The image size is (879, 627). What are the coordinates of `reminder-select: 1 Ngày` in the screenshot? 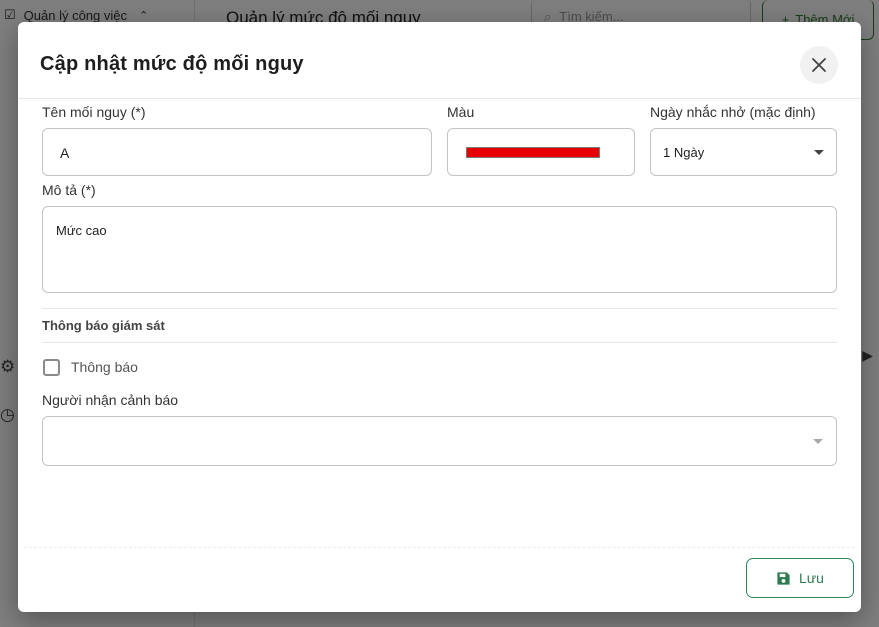 It's located at (743, 152).